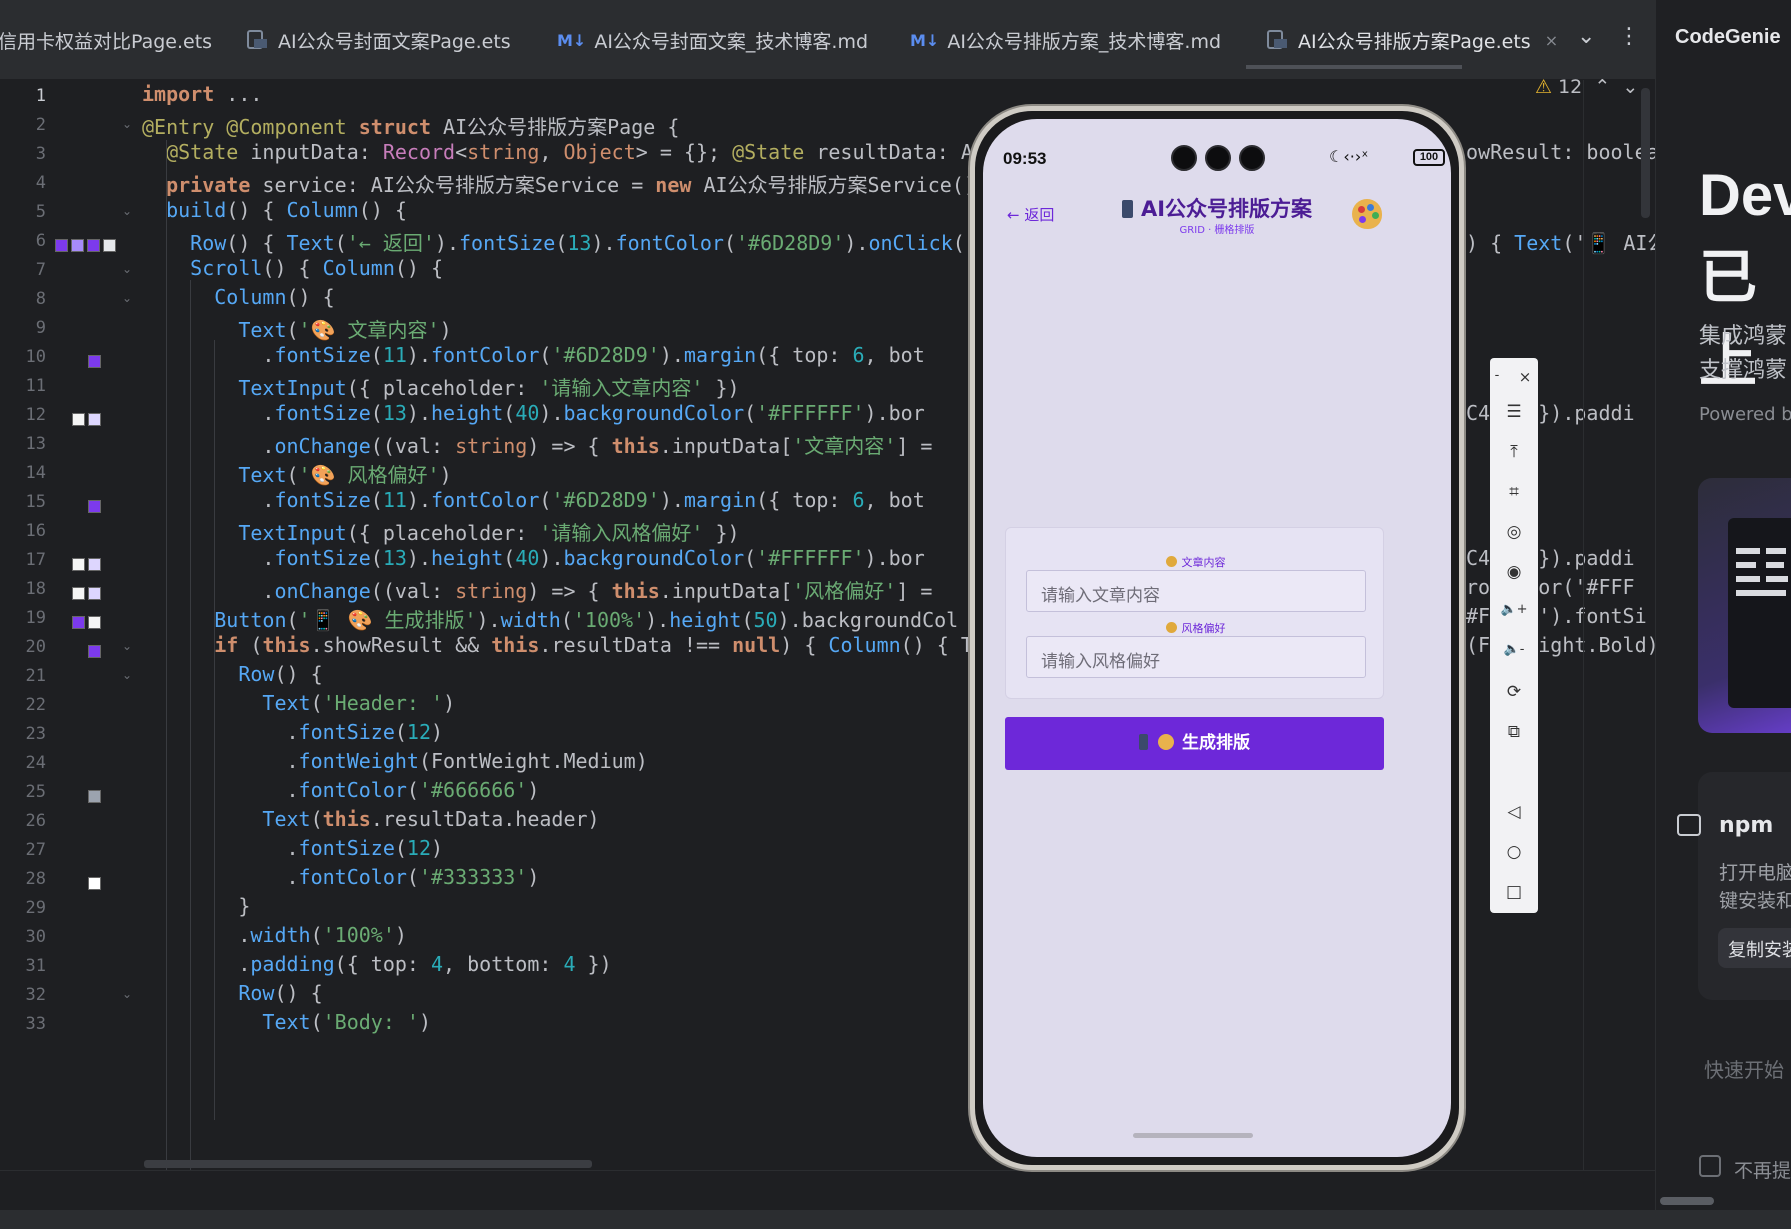 This screenshot has width=1791, height=1229. Describe the element at coordinates (582, 703) in the screenshot. I see `code-line: Text('Header: ')` at that location.